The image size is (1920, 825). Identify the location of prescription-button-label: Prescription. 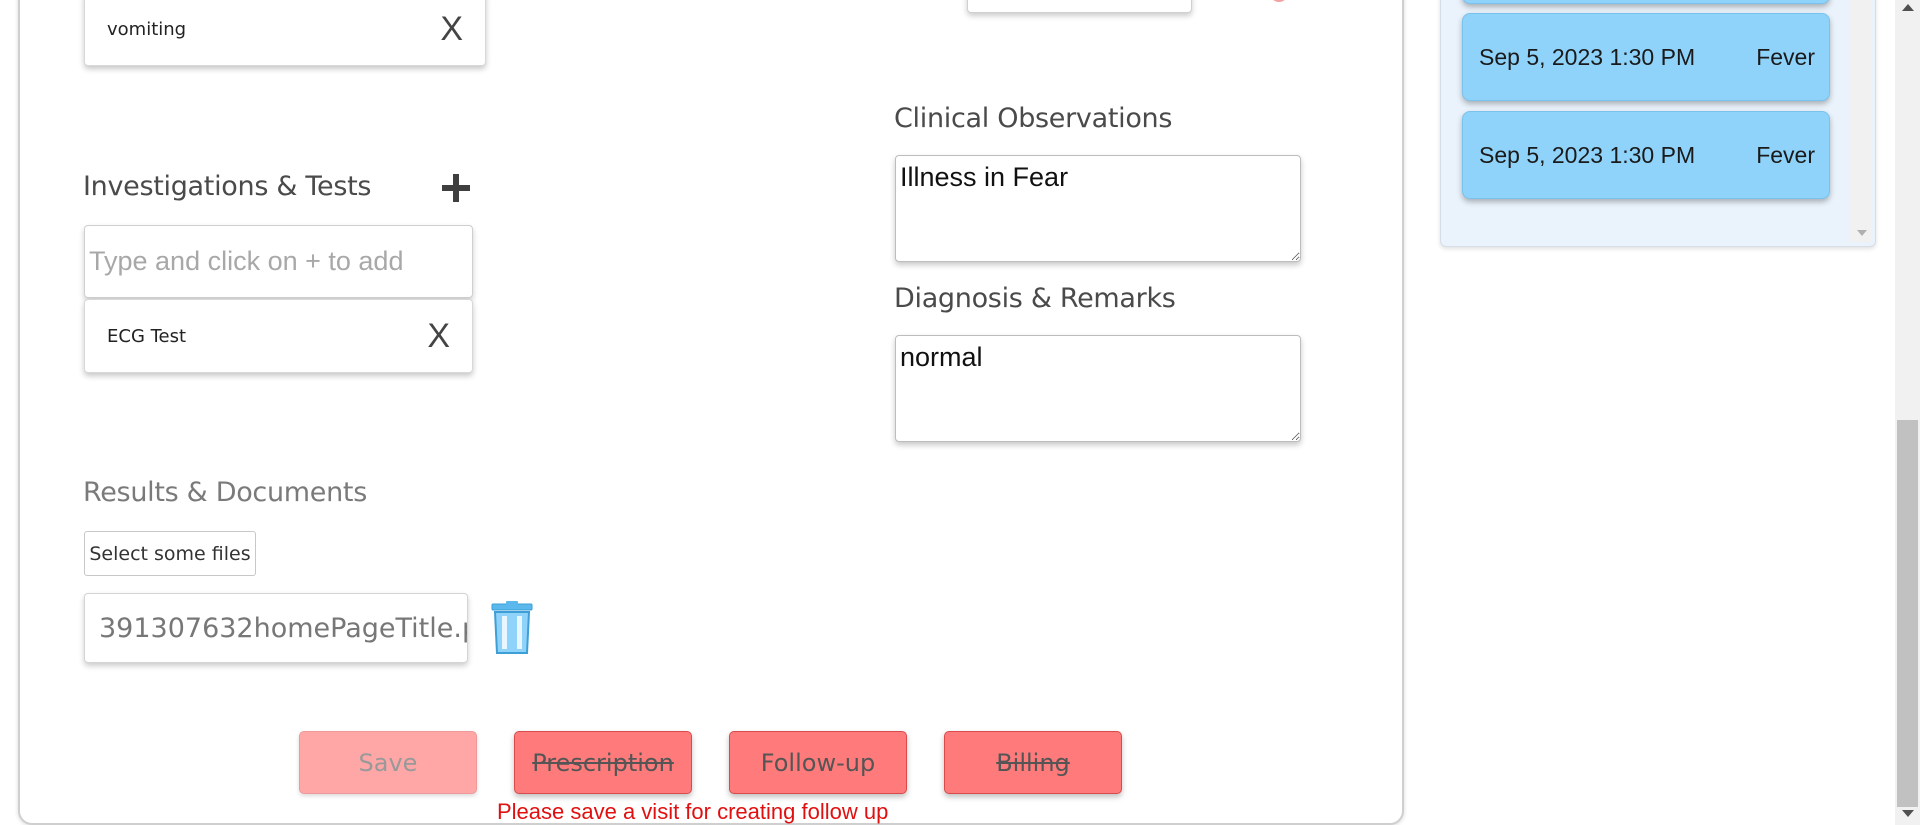
(603, 762).